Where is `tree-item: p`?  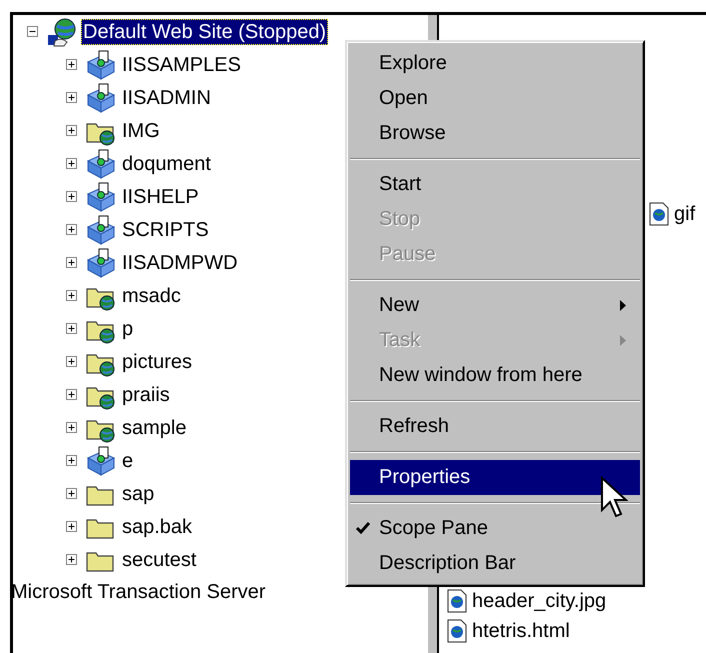 tree-item: p is located at coordinates (128, 329).